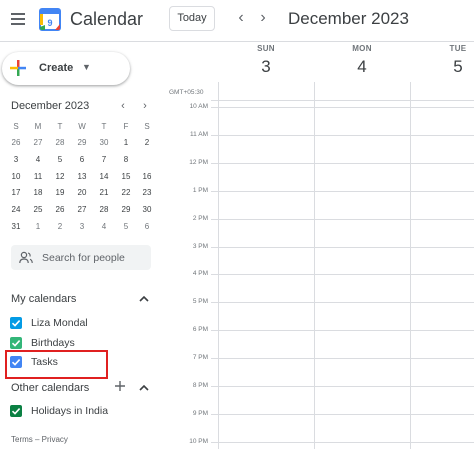 This screenshot has width=474, height=449. What do you see at coordinates (16, 176) in the screenshot?
I see `mini-calendar-day: 10` at bounding box center [16, 176].